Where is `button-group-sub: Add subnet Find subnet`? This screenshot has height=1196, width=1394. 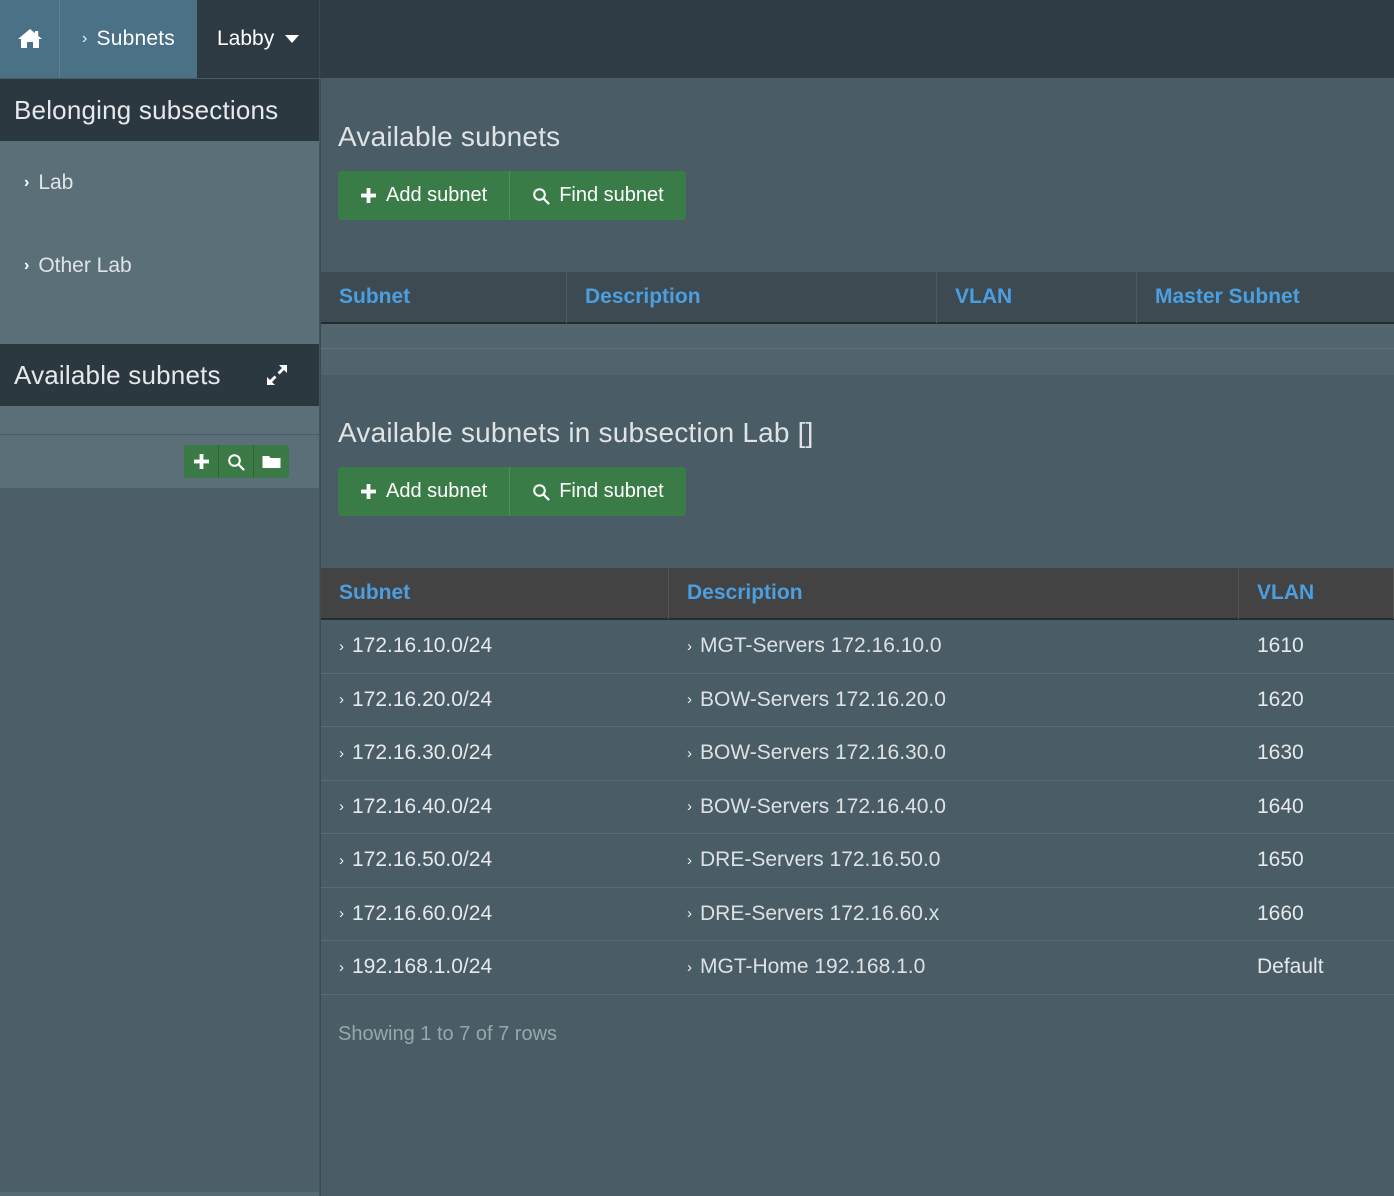
button-group-sub: Add subnet Find subnet is located at coordinates (512, 491).